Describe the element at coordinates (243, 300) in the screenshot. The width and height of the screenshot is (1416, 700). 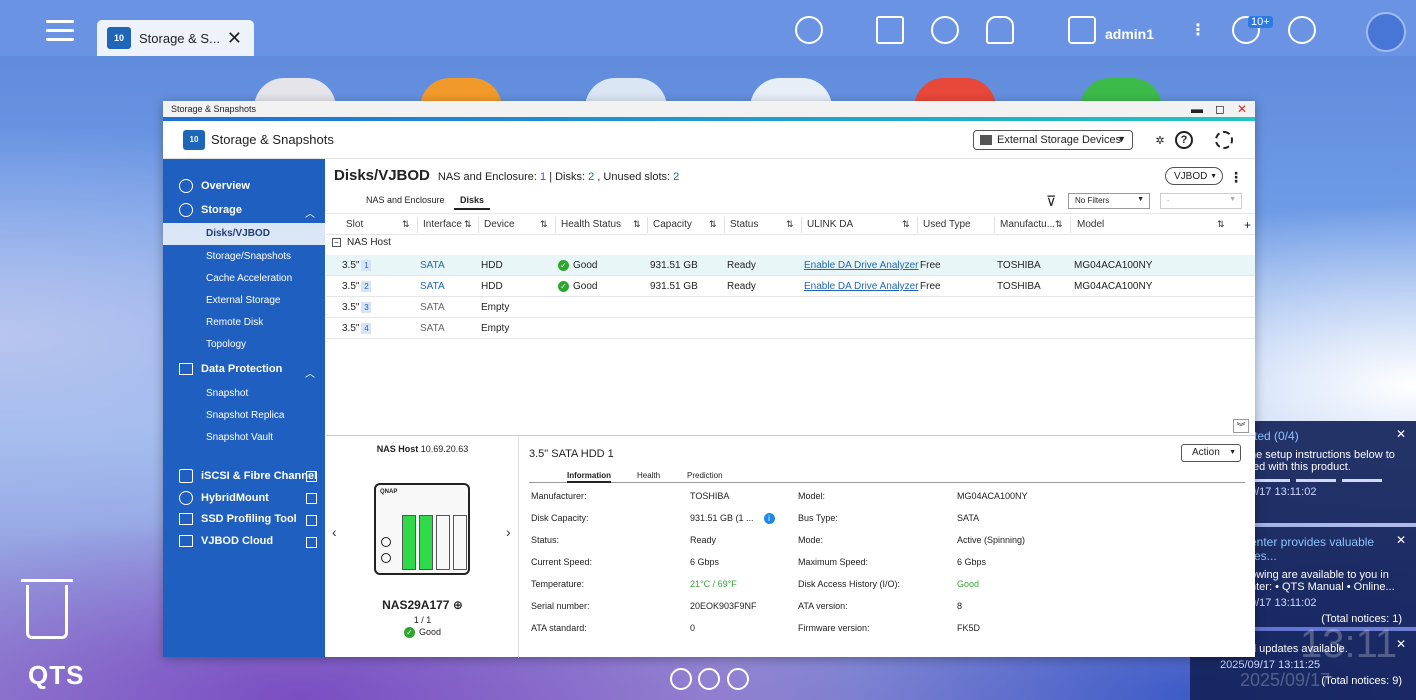
I see `sidebar-item-external: External Storage` at that location.